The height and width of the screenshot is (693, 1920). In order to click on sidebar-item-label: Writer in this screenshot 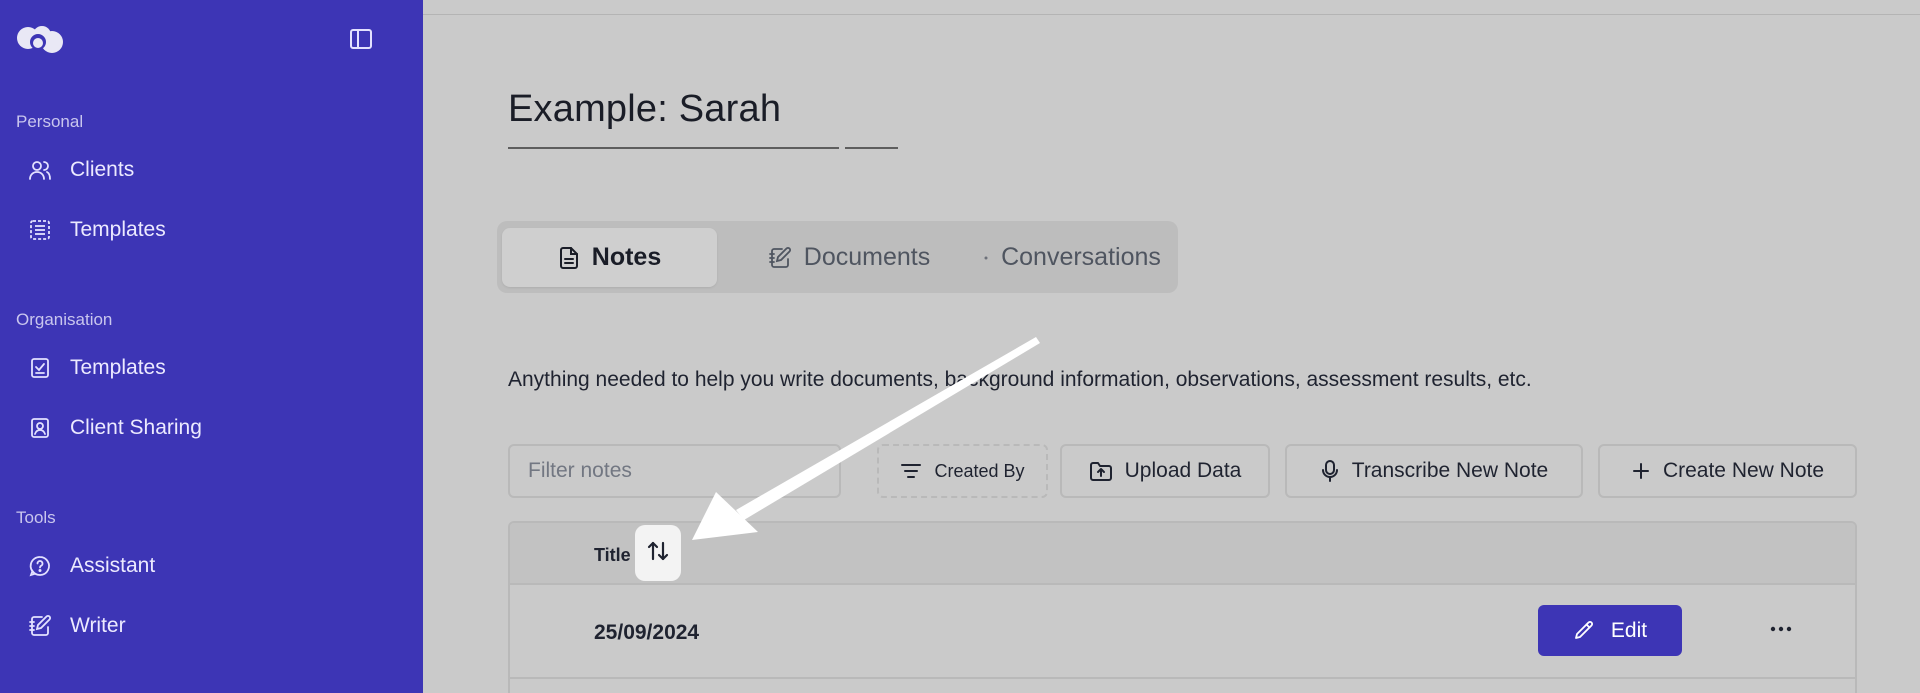, I will do `click(98, 625)`.